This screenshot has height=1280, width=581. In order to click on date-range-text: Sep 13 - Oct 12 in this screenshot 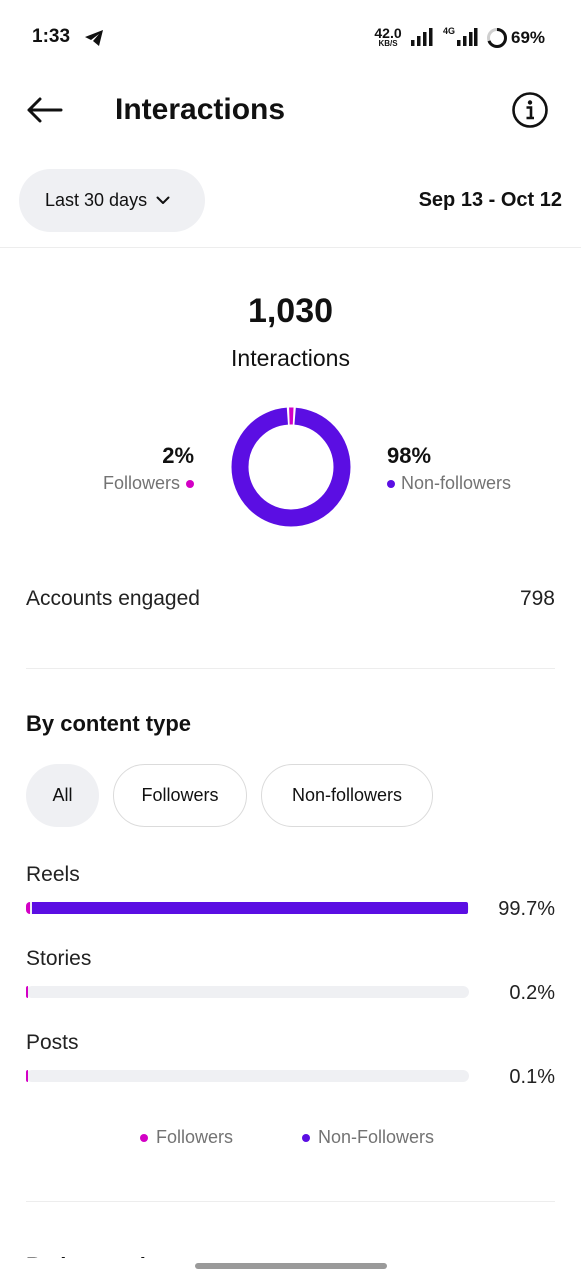, I will do `click(490, 200)`.